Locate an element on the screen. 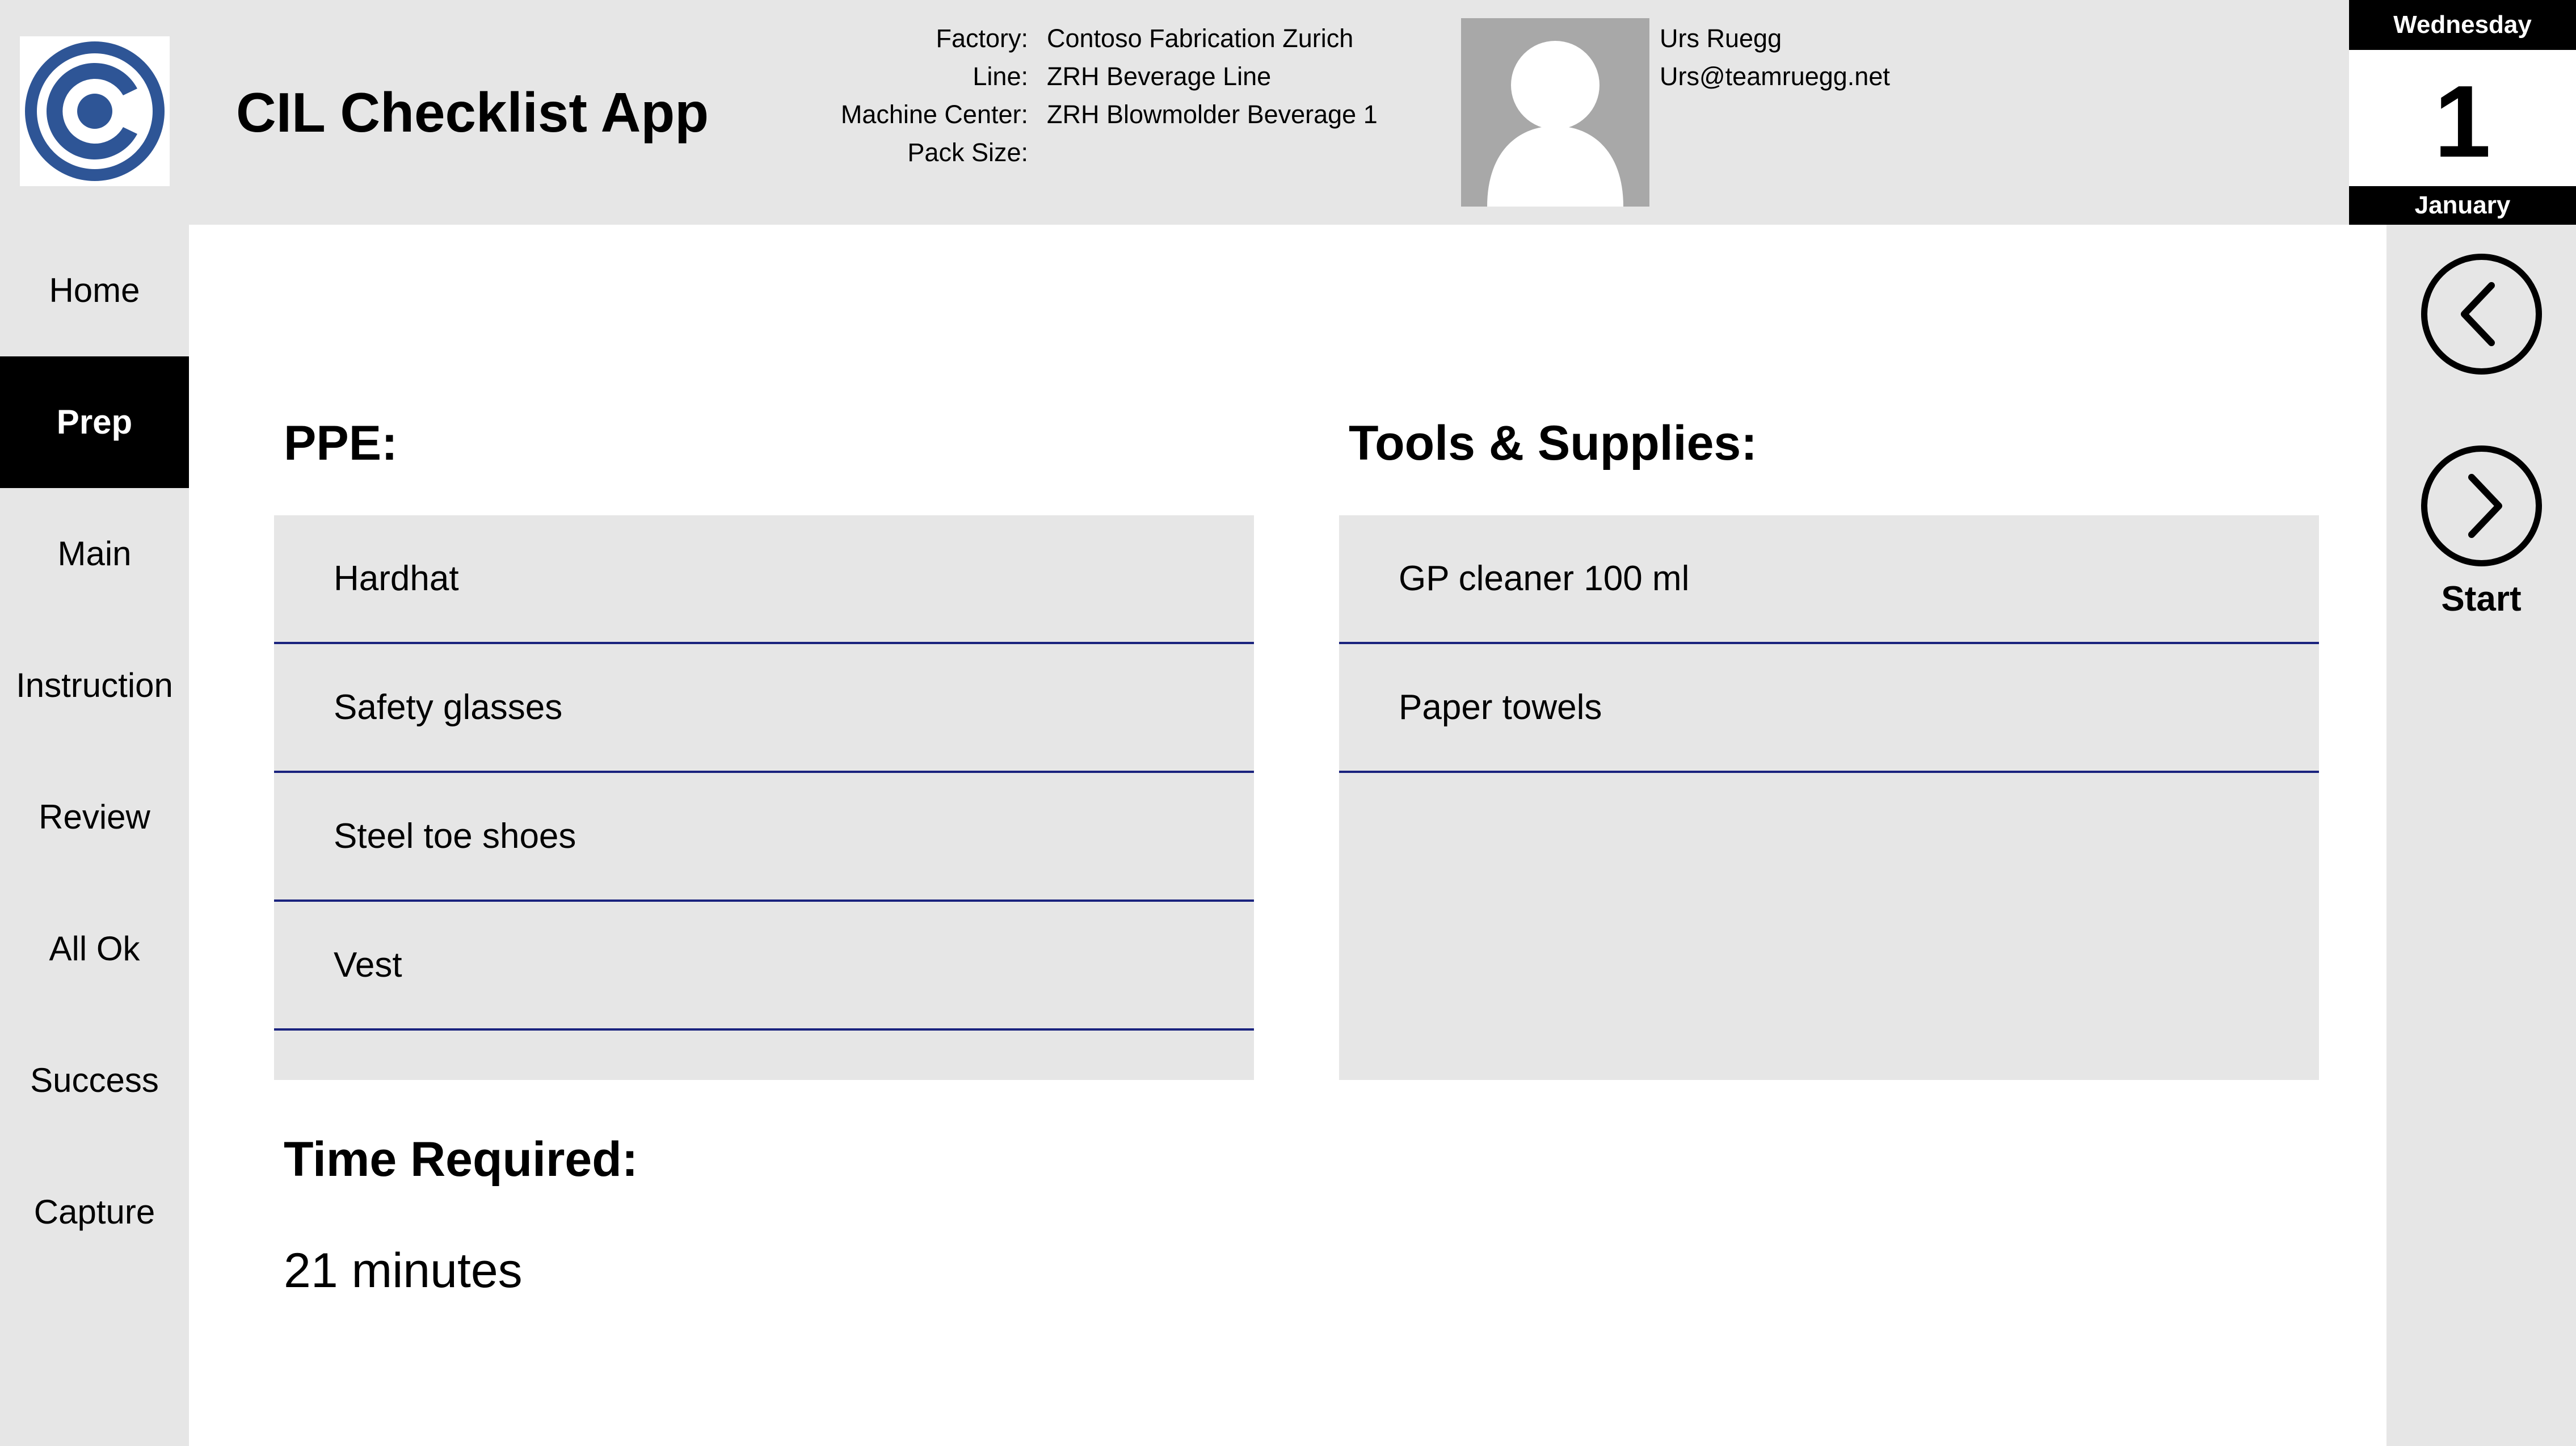 The image size is (2576, 1446). action-rail: Start is located at coordinates (2481, 835).